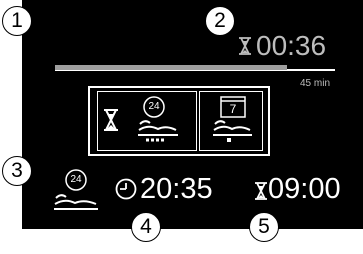 Image resolution: width=363 pixels, height=254 pixels. What do you see at coordinates (264, 227) in the screenshot?
I see `callout-5: 5` at bounding box center [264, 227].